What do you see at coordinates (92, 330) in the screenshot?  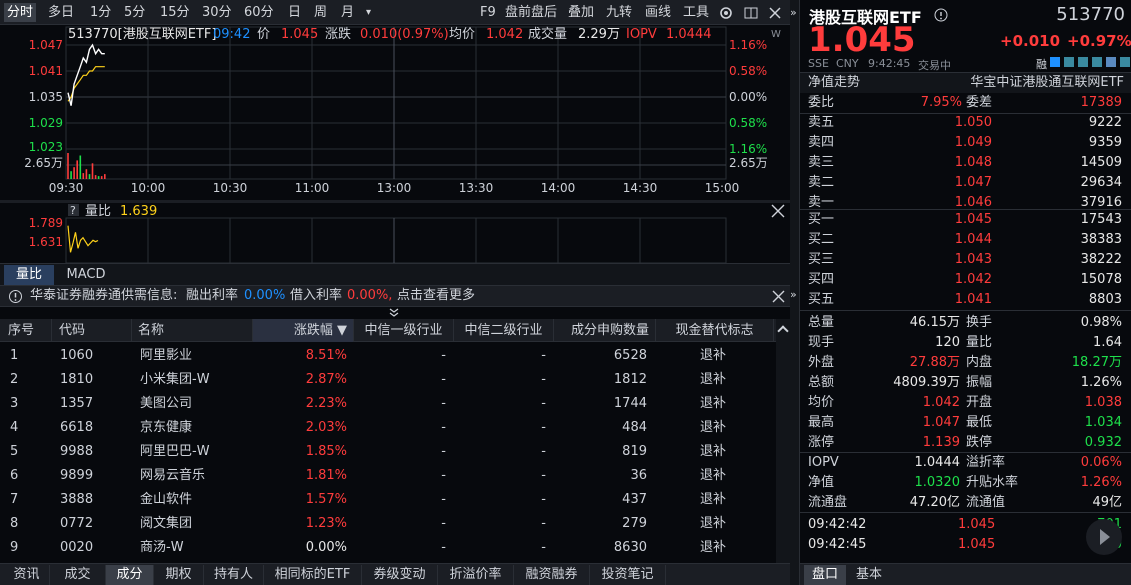 I see `col-code: 代码` at bounding box center [92, 330].